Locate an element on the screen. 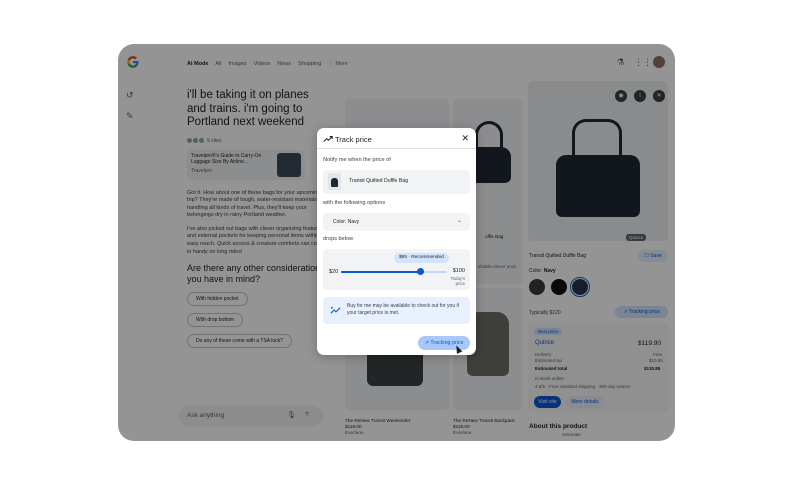 Image resolution: width=812 pixels, height=487 pixels. close-icon: ✕ is located at coordinates (465, 138).